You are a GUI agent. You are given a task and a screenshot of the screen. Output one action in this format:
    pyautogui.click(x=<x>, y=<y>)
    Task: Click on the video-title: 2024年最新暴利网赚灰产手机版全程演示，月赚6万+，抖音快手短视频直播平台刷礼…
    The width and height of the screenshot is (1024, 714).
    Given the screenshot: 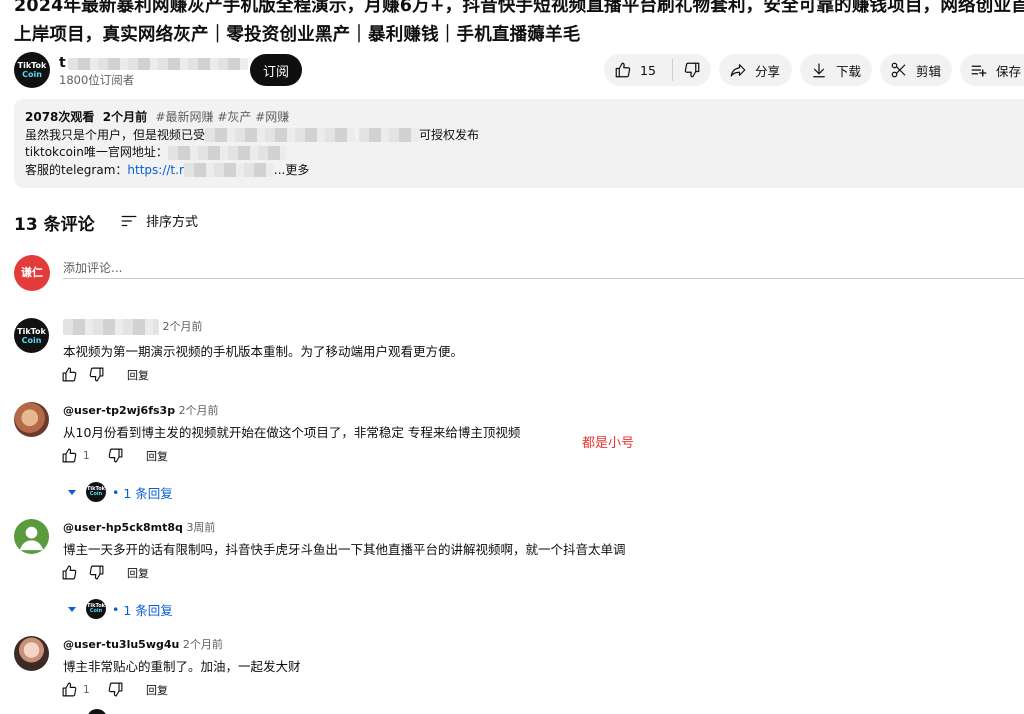 What is the action you would take?
    pyautogui.click(x=519, y=25)
    